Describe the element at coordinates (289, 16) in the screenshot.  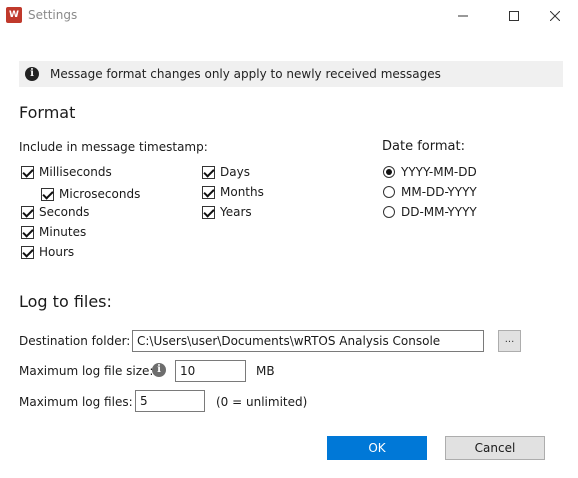
I see `title-bar: W Settings` at that location.